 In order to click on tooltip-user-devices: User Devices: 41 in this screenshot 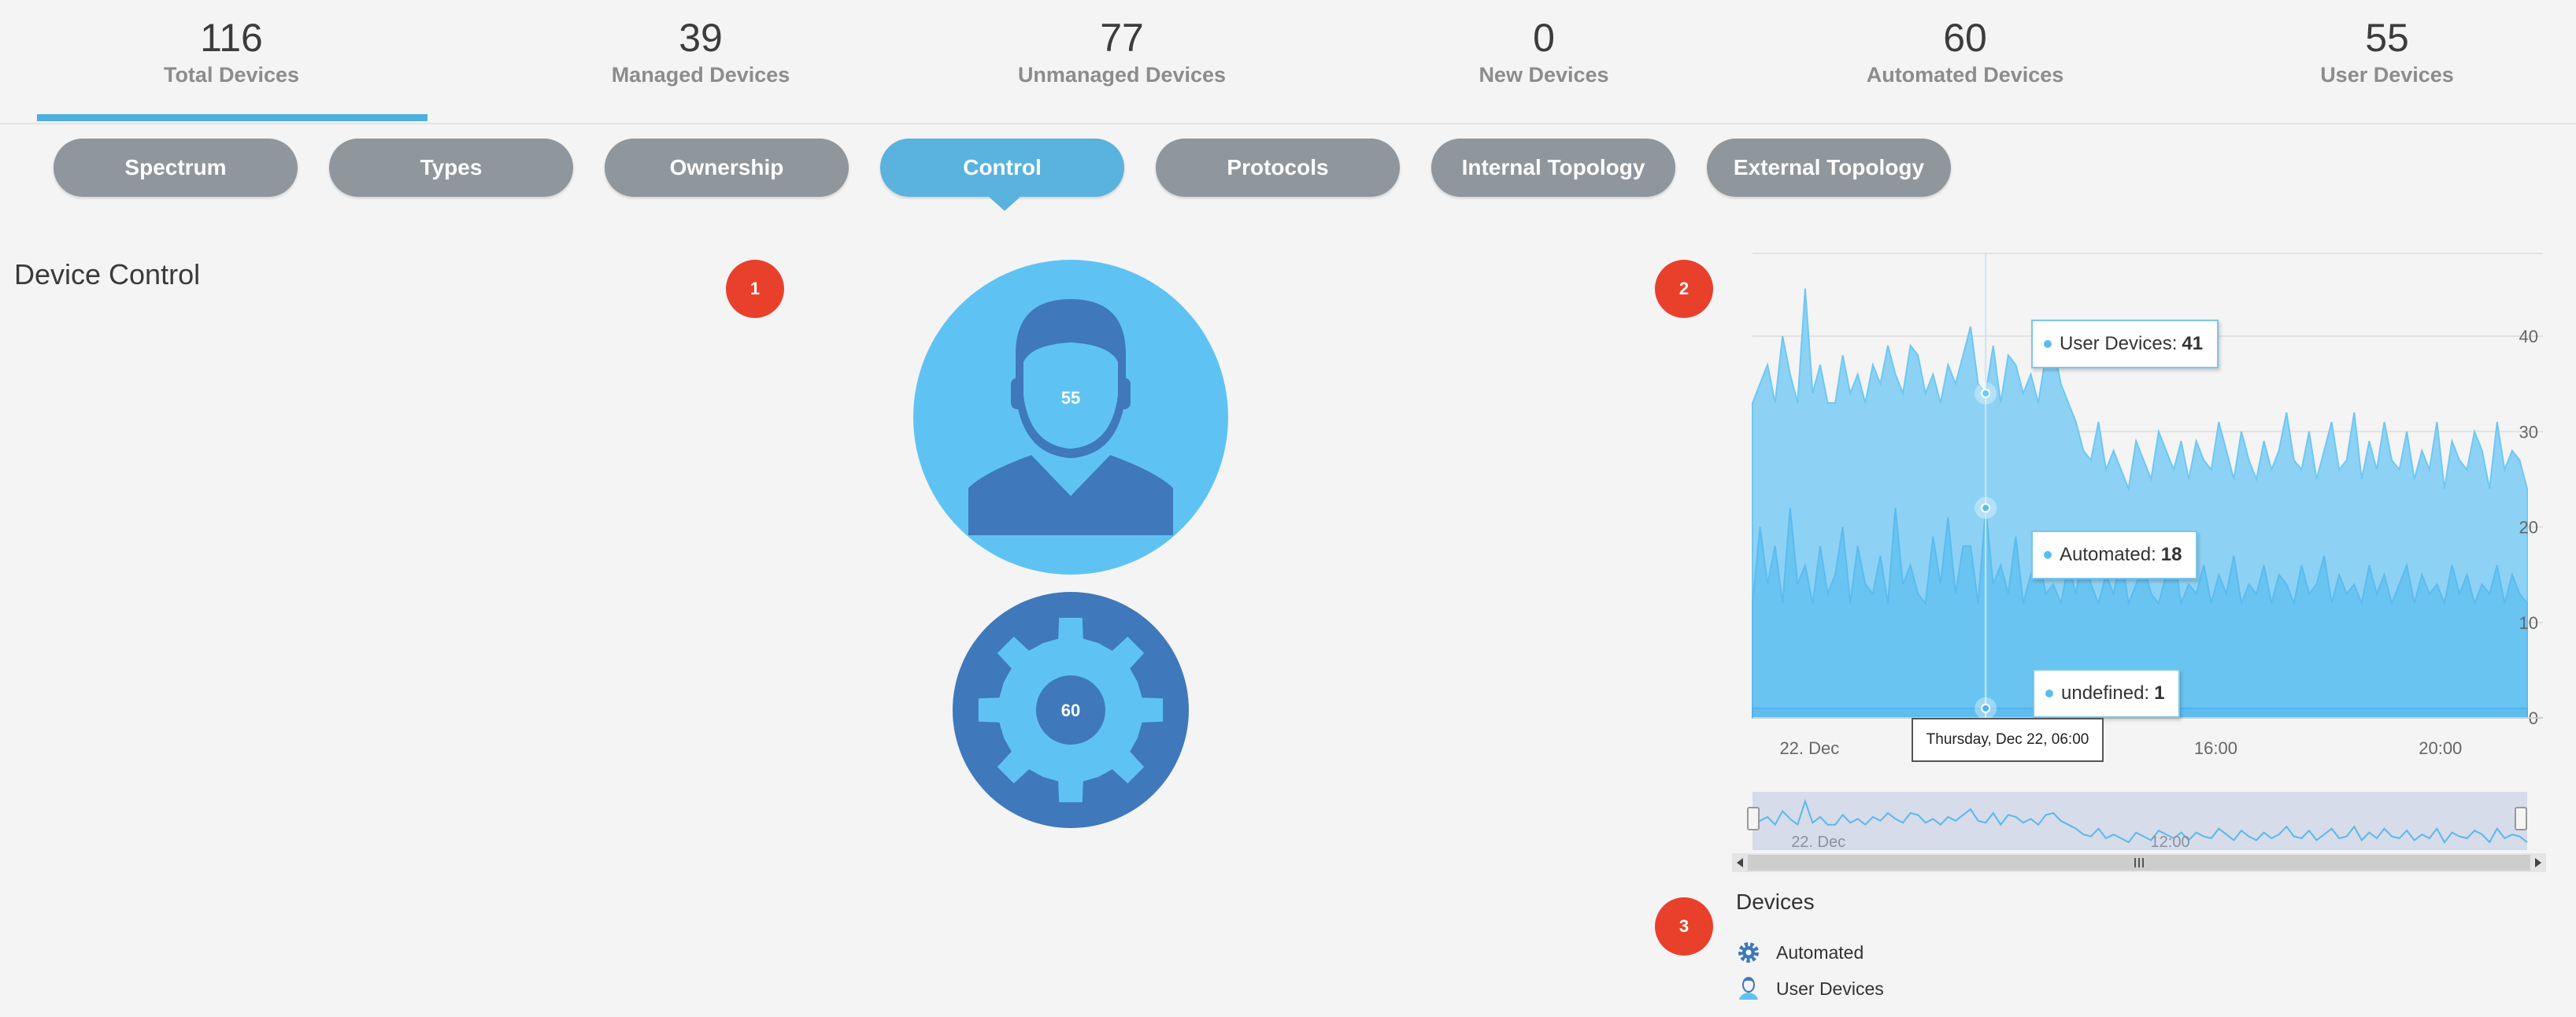, I will do `click(2125, 344)`.